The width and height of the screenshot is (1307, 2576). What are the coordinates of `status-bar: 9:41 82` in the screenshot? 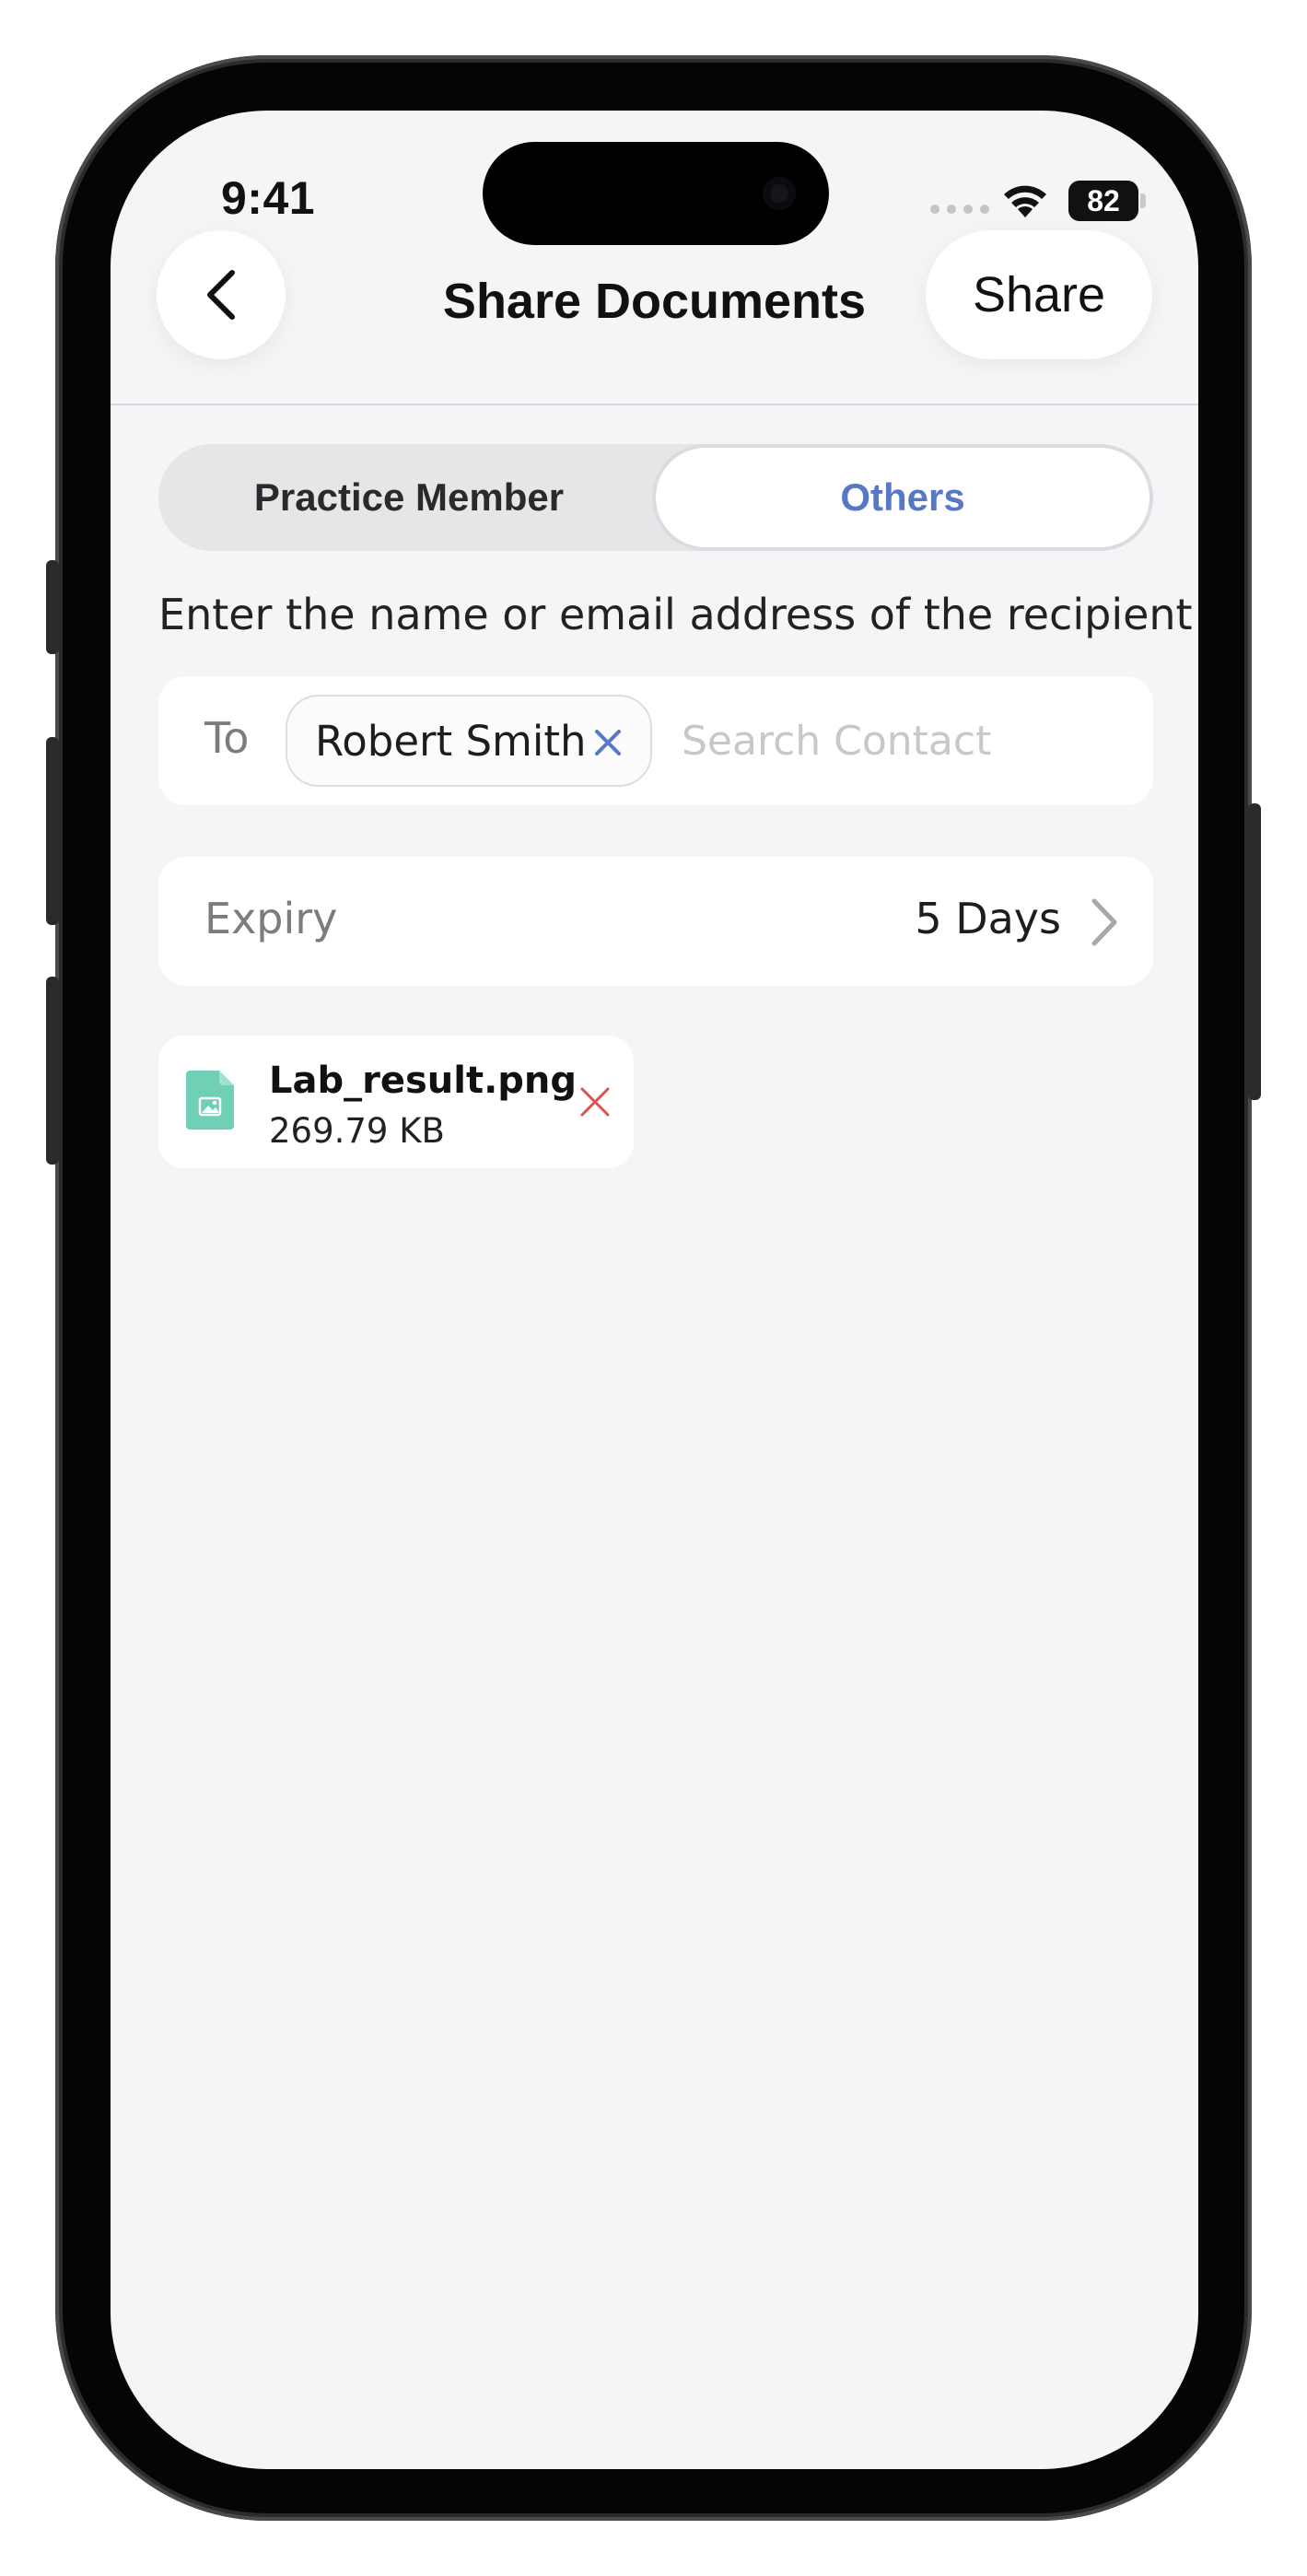 It's located at (654, 180).